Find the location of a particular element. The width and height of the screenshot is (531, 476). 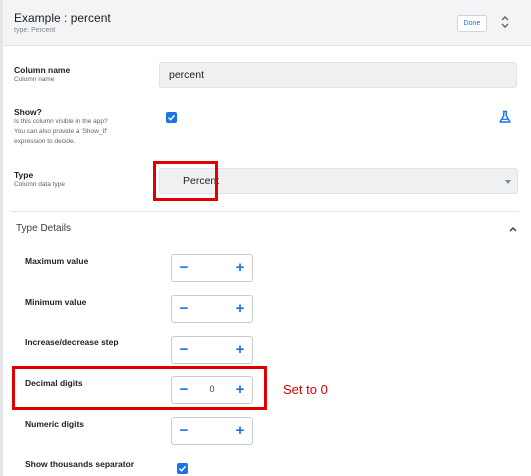

maximum-value-stepper: − + is located at coordinates (212, 268).